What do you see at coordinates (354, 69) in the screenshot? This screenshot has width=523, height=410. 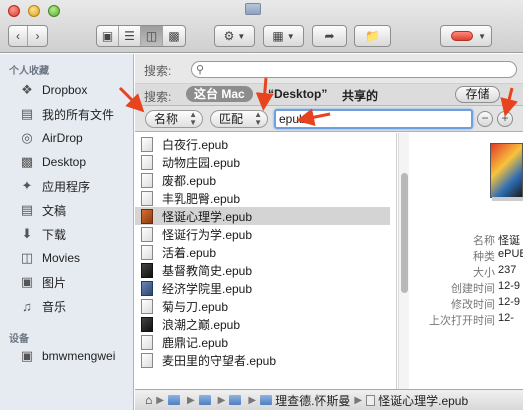 I see `search-input: ⚲` at bounding box center [354, 69].